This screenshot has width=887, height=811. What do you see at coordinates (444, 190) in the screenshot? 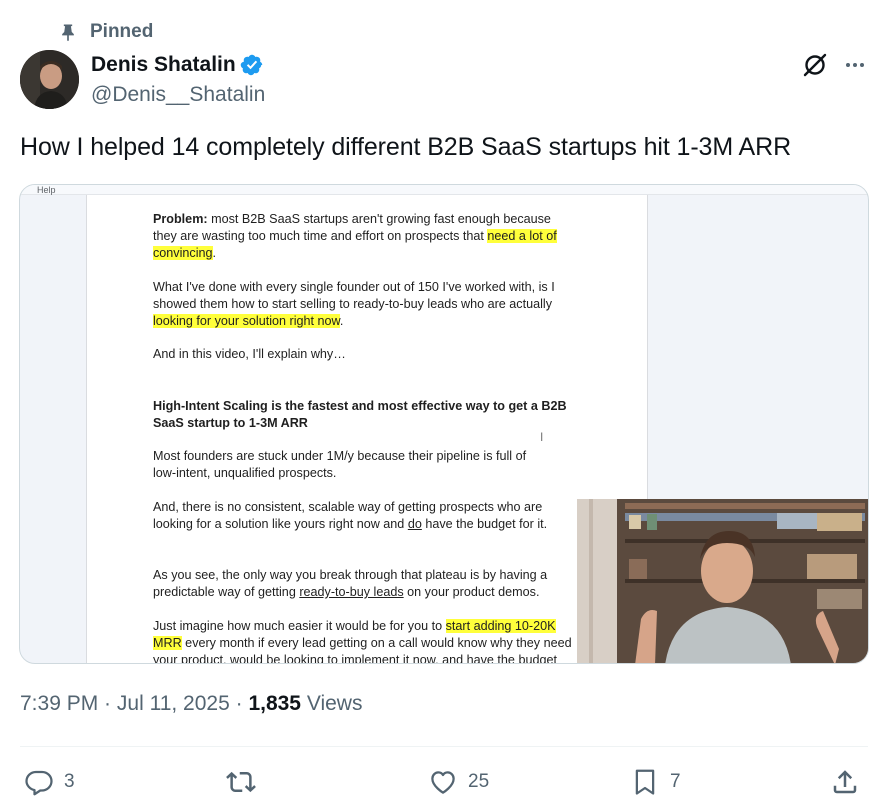
I see `doc-toolbar` at bounding box center [444, 190].